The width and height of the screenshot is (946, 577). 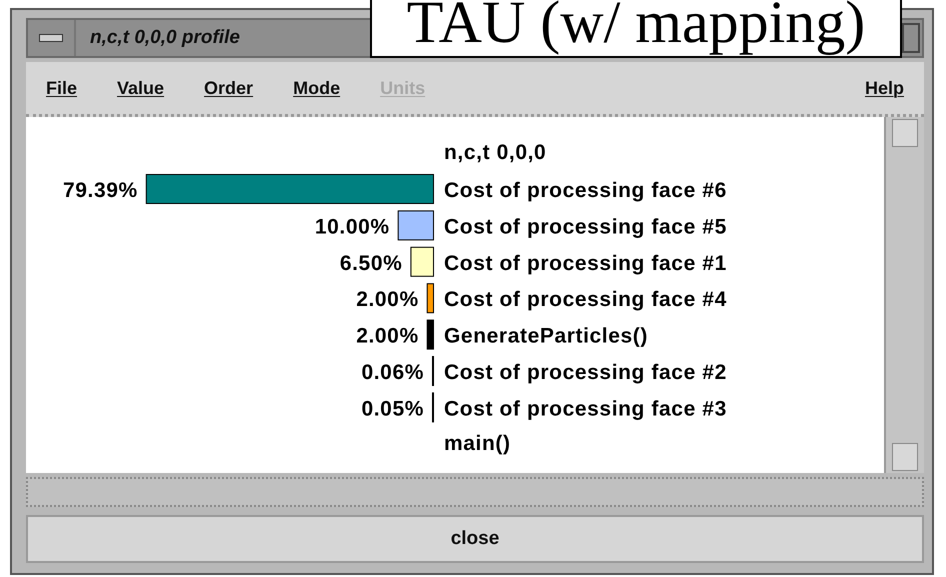 I want to click on function-label: Cost of processing face #5, so click(x=585, y=227).